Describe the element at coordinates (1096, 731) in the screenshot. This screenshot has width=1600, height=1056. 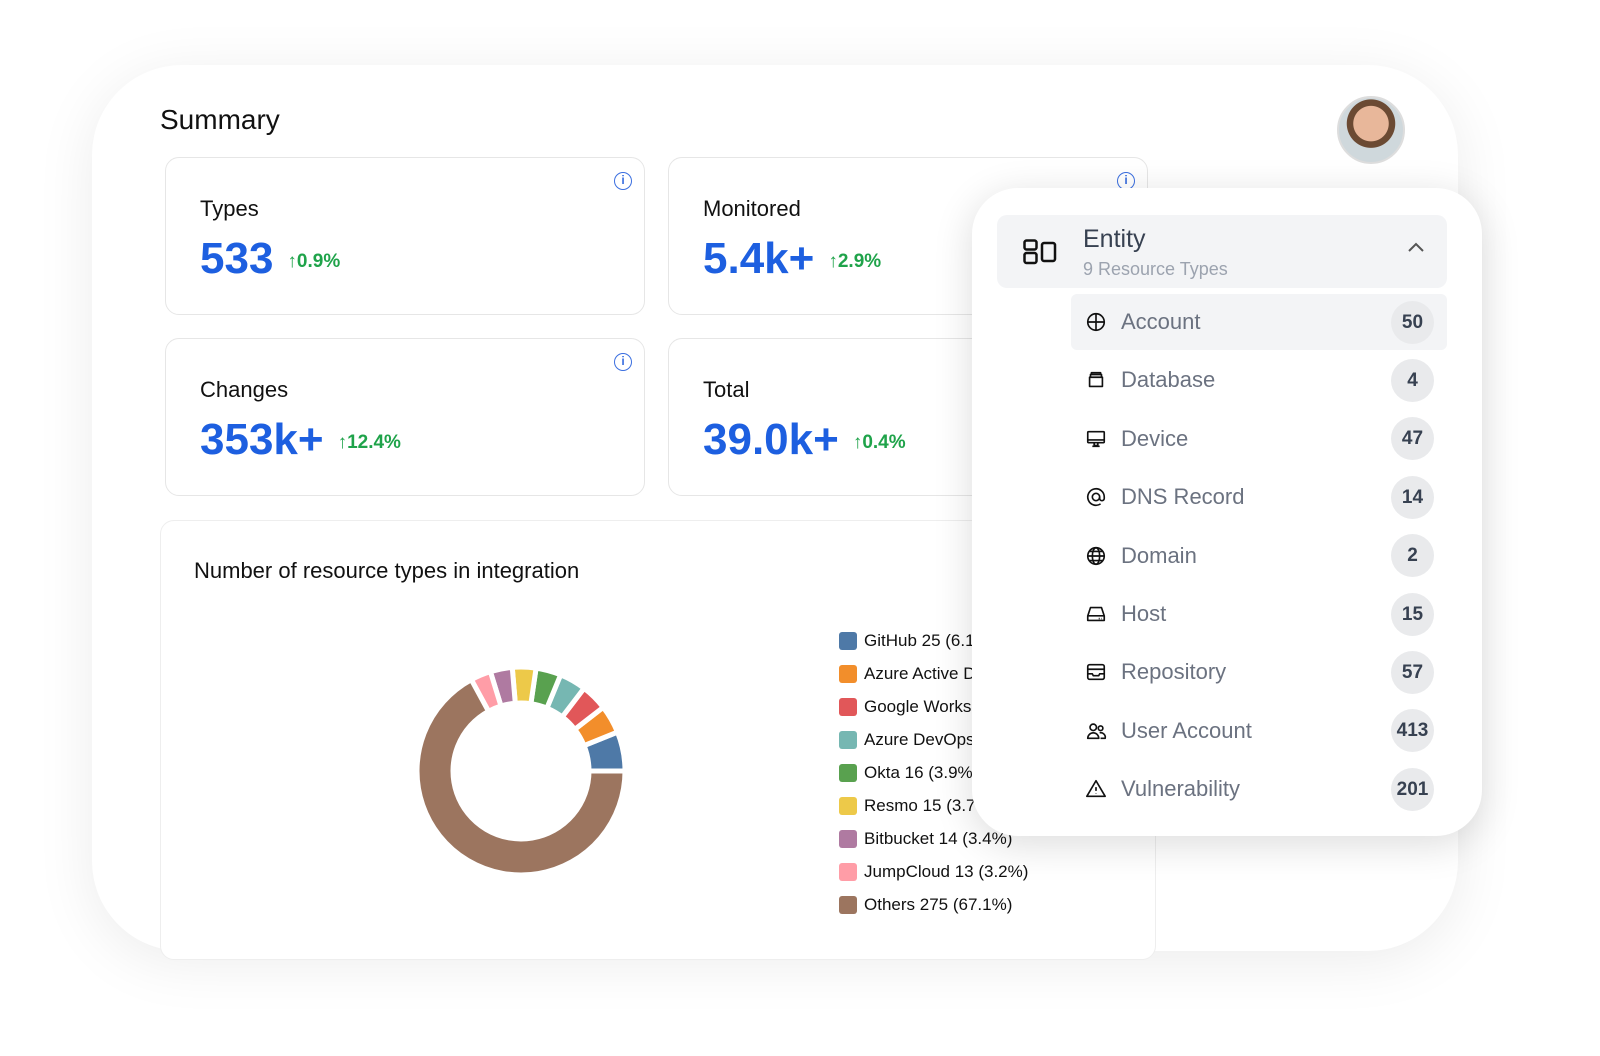
I see `users-icon` at that location.